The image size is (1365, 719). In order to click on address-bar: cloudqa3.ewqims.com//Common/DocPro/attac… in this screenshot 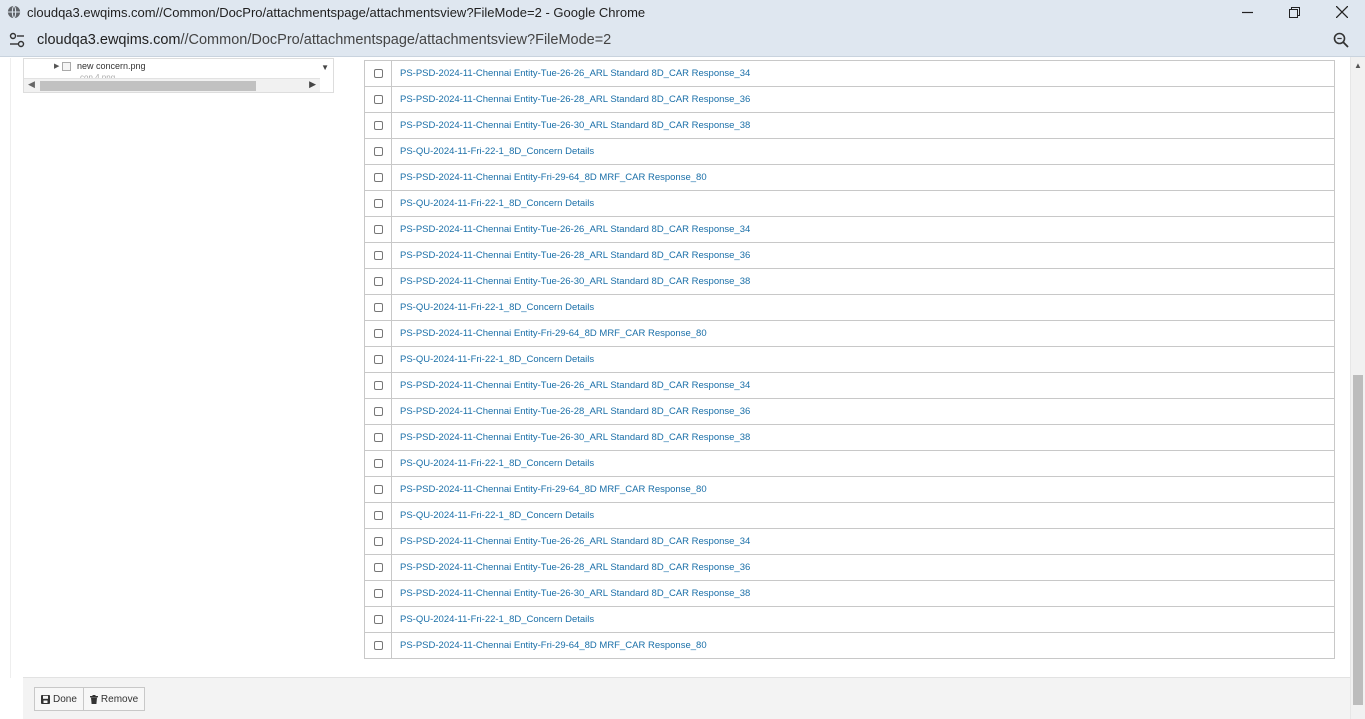, I will do `click(682, 40)`.